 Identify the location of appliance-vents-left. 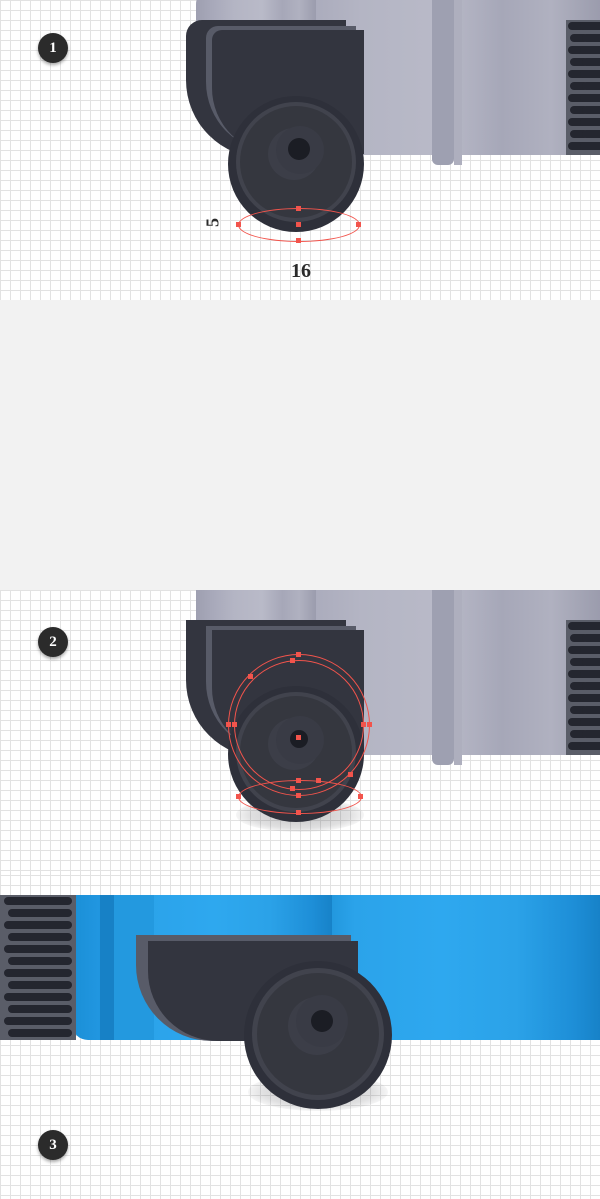
(38, 967).